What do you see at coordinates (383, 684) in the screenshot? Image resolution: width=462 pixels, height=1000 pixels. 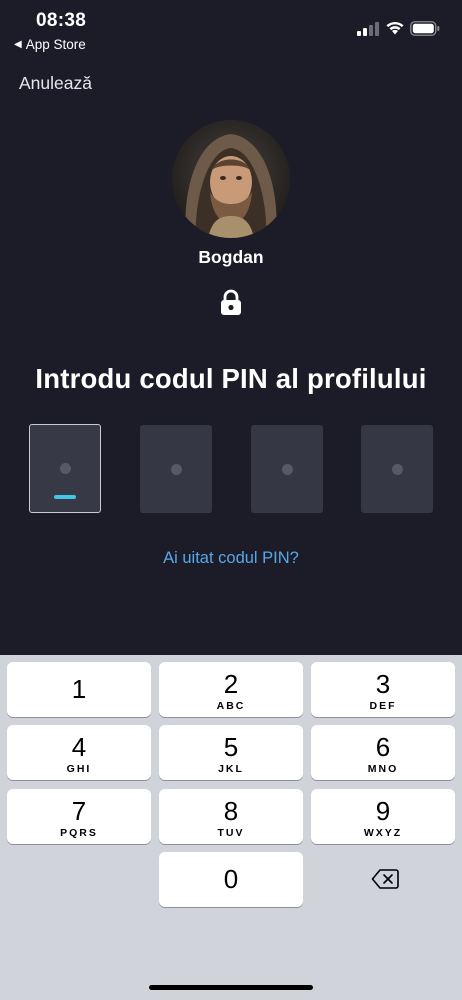 I see `key-digit: 3` at bounding box center [383, 684].